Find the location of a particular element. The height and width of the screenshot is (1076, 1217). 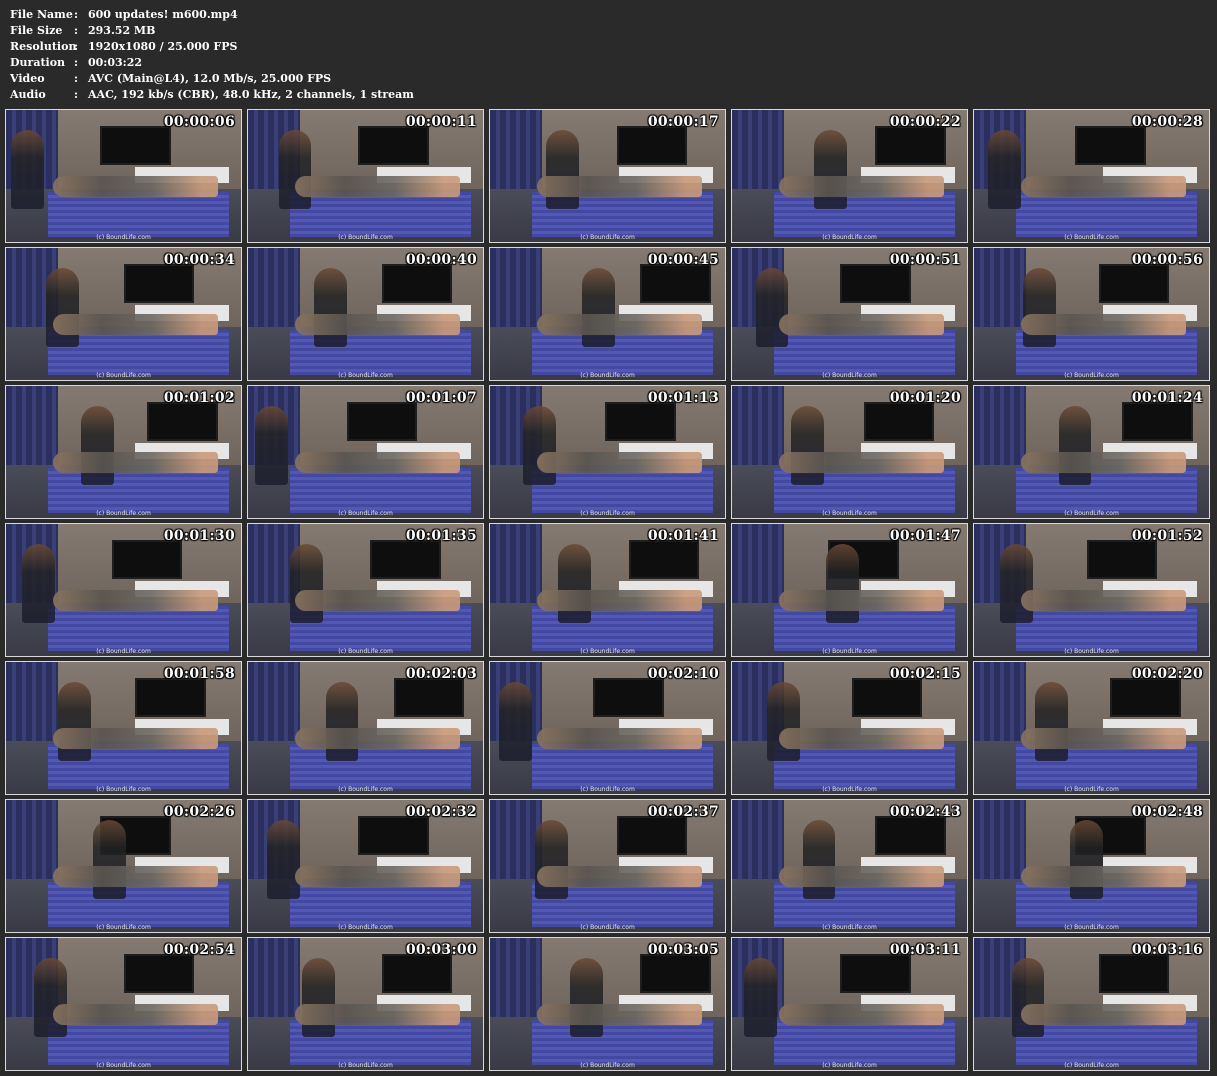

info-label: Video is located at coordinates (27, 78).